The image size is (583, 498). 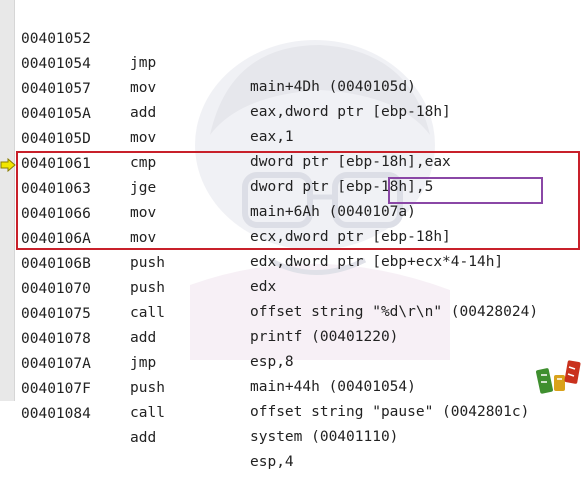 What do you see at coordinates (143, 438) in the screenshot?
I see `instruction-mnemonic: add` at bounding box center [143, 438].